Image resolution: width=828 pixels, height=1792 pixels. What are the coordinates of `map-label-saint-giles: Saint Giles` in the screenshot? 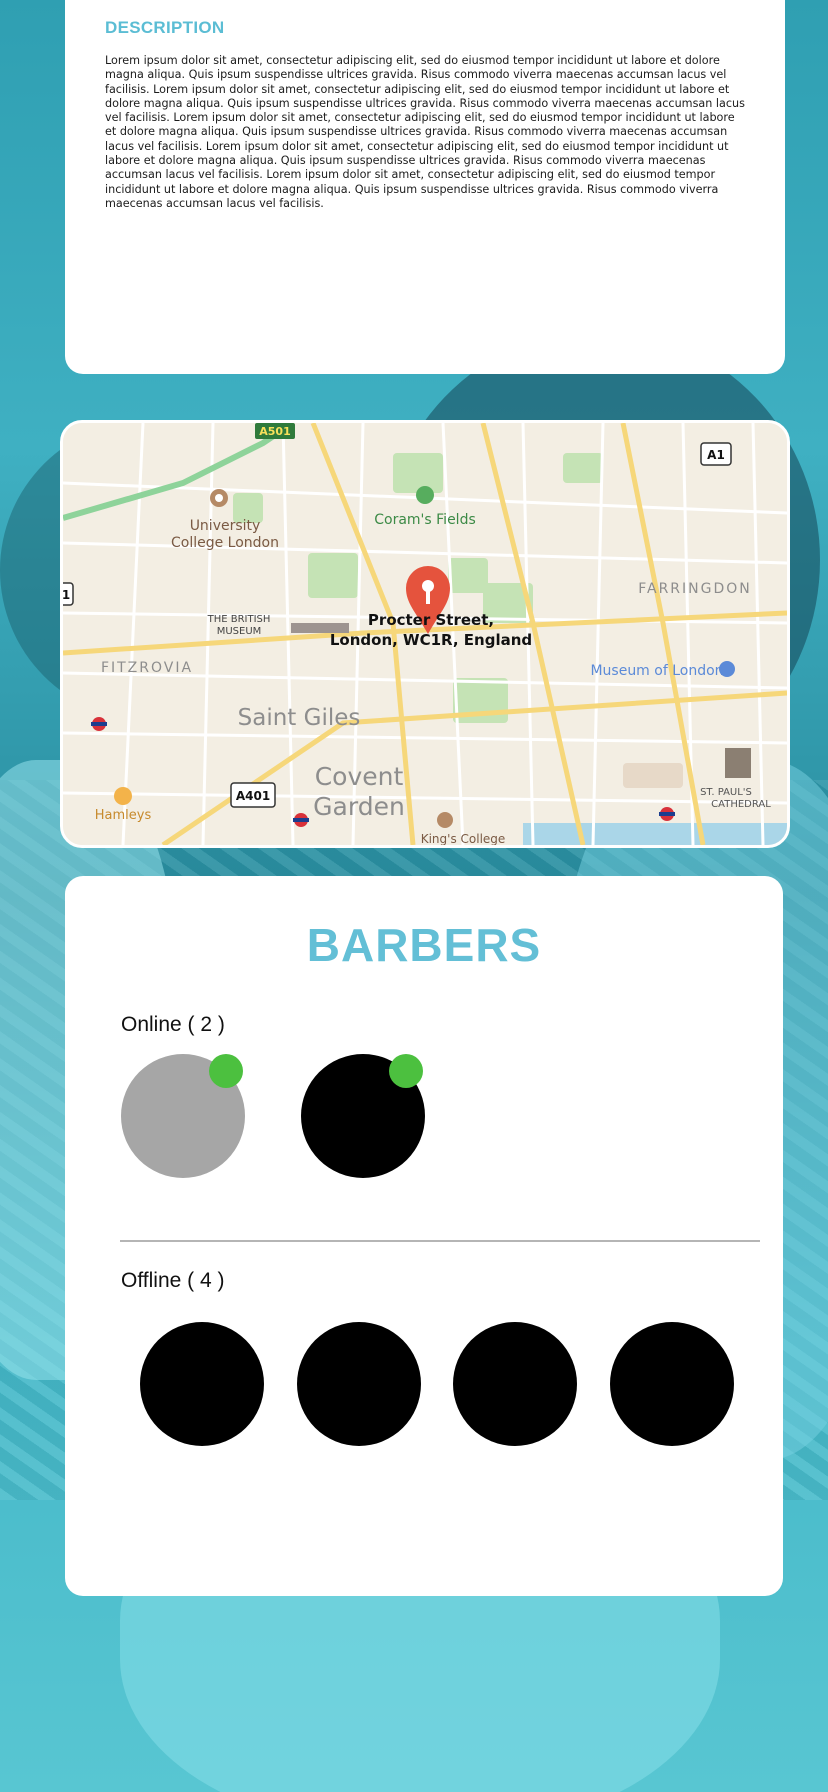 It's located at (299, 718).